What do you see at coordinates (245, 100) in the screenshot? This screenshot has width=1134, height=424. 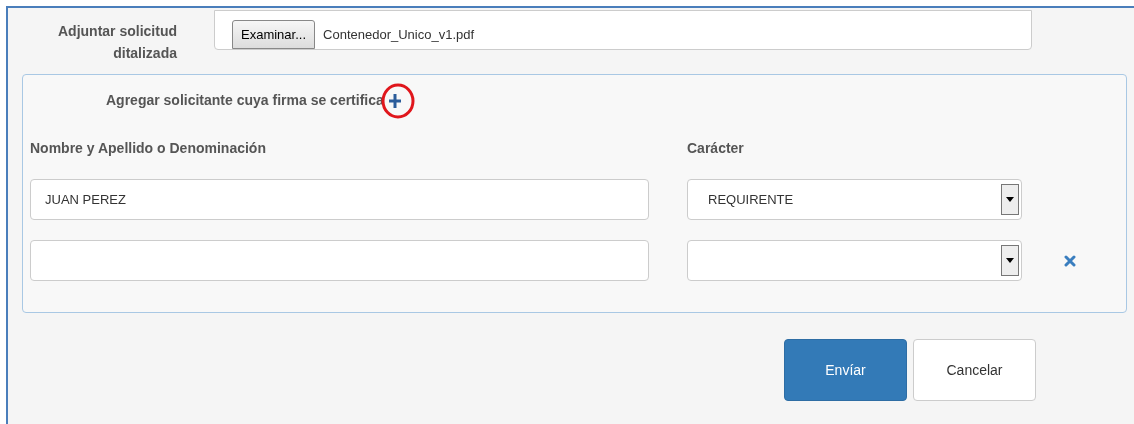 I see `section-heading: Agregar solicitante cuya firma se certifica` at bounding box center [245, 100].